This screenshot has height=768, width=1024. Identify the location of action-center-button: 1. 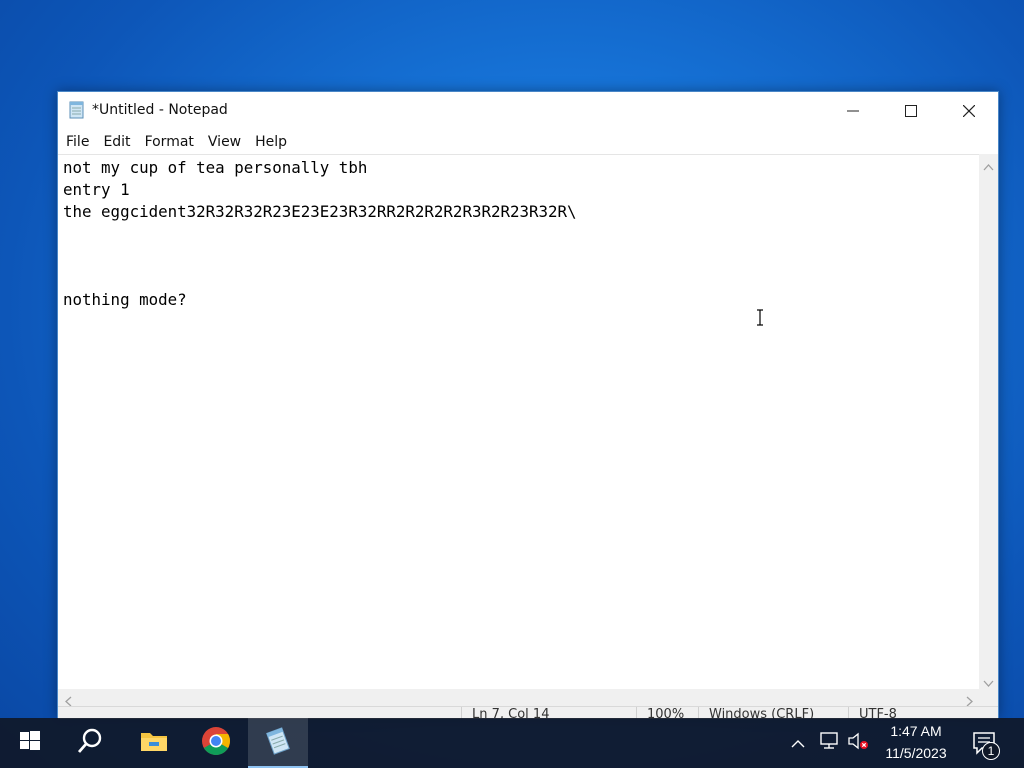
(985, 744).